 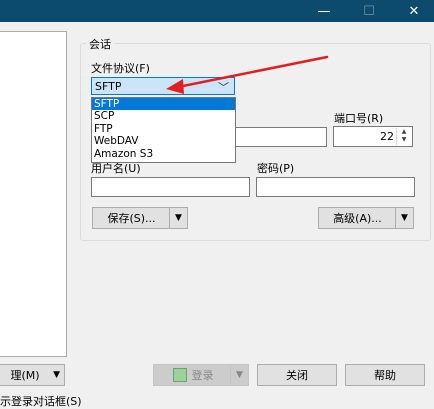 What do you see at coordinates (163, 154) in the screenshot?
I see `protocol-option: Amazon S3` at bounding box center [163, 154].